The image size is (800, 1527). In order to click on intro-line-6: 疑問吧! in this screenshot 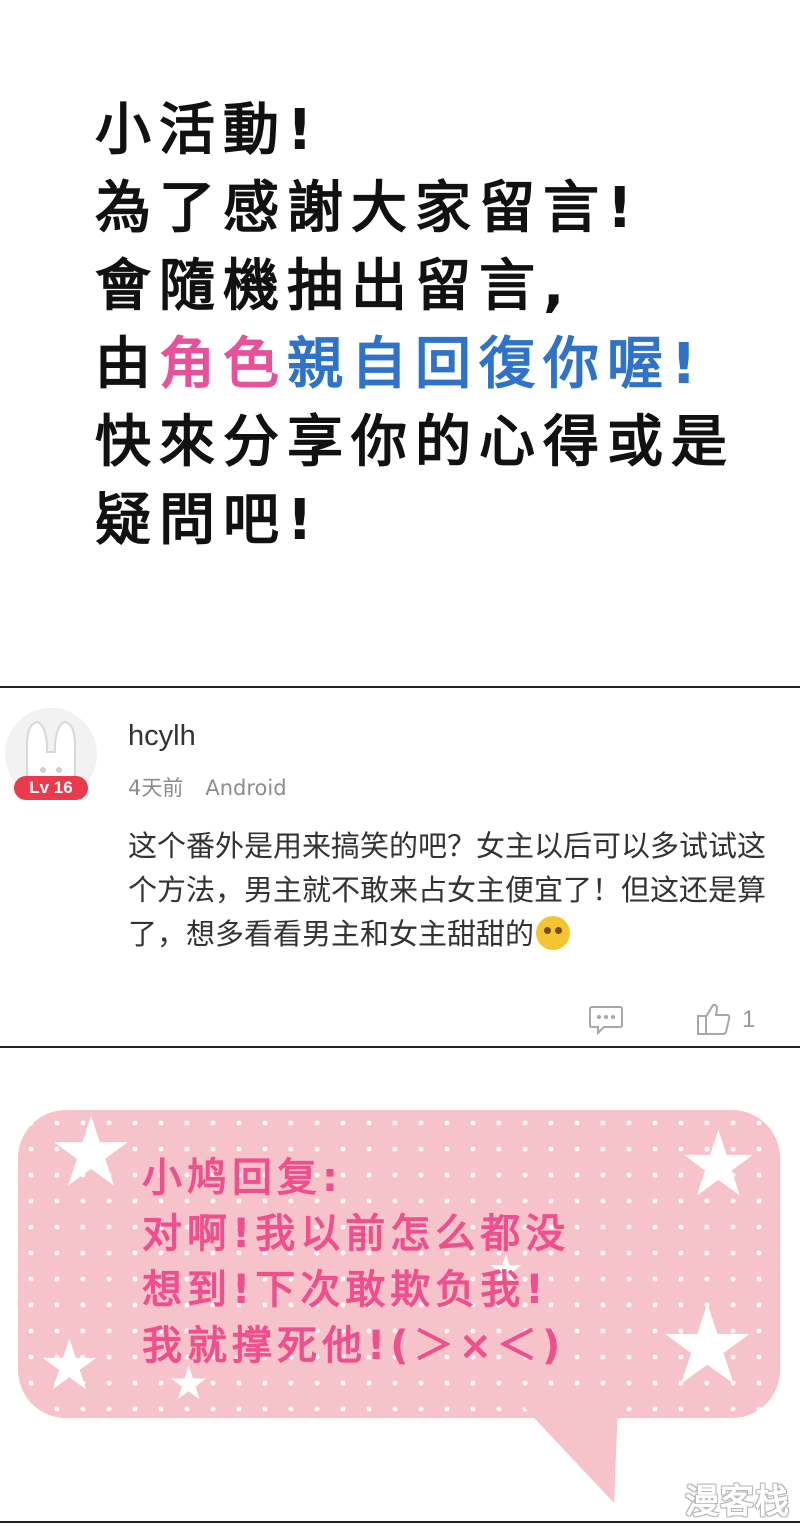, I will do `click(208, 520)`.